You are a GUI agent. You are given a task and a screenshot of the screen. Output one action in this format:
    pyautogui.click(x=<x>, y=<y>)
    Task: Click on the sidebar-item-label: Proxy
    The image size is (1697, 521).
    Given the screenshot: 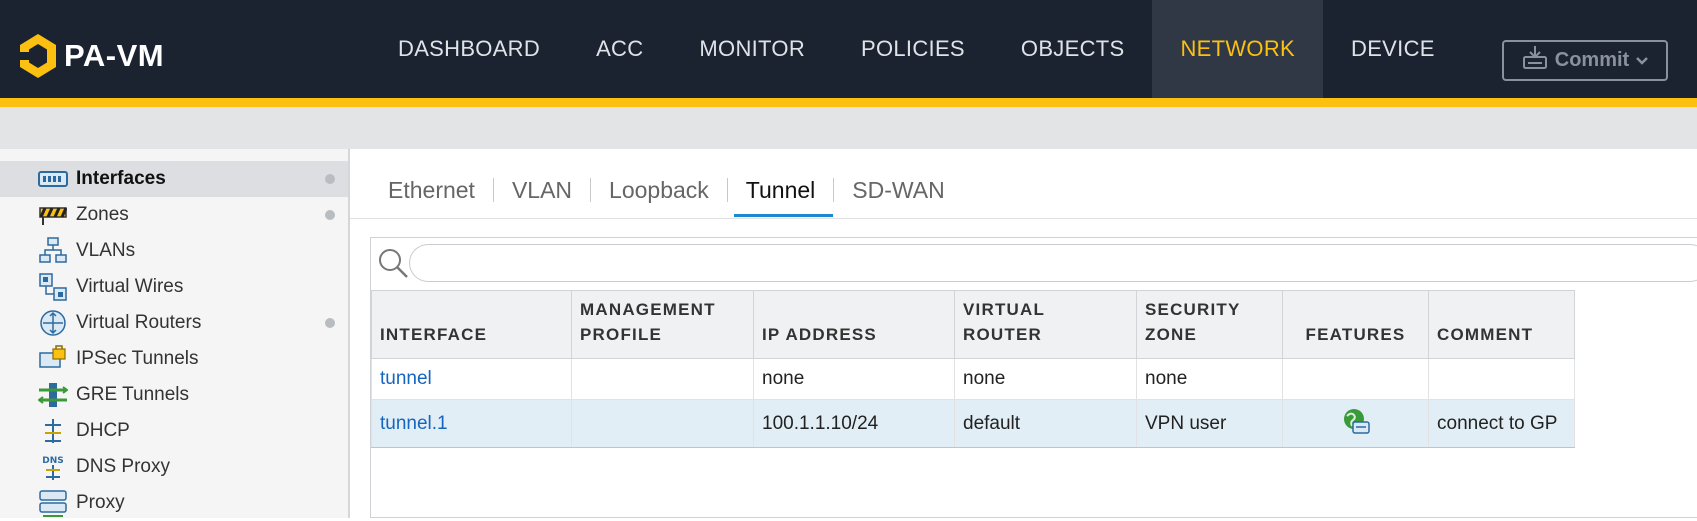 What is the action you would take?
    pyautogui.click(x=100, y=502)
    